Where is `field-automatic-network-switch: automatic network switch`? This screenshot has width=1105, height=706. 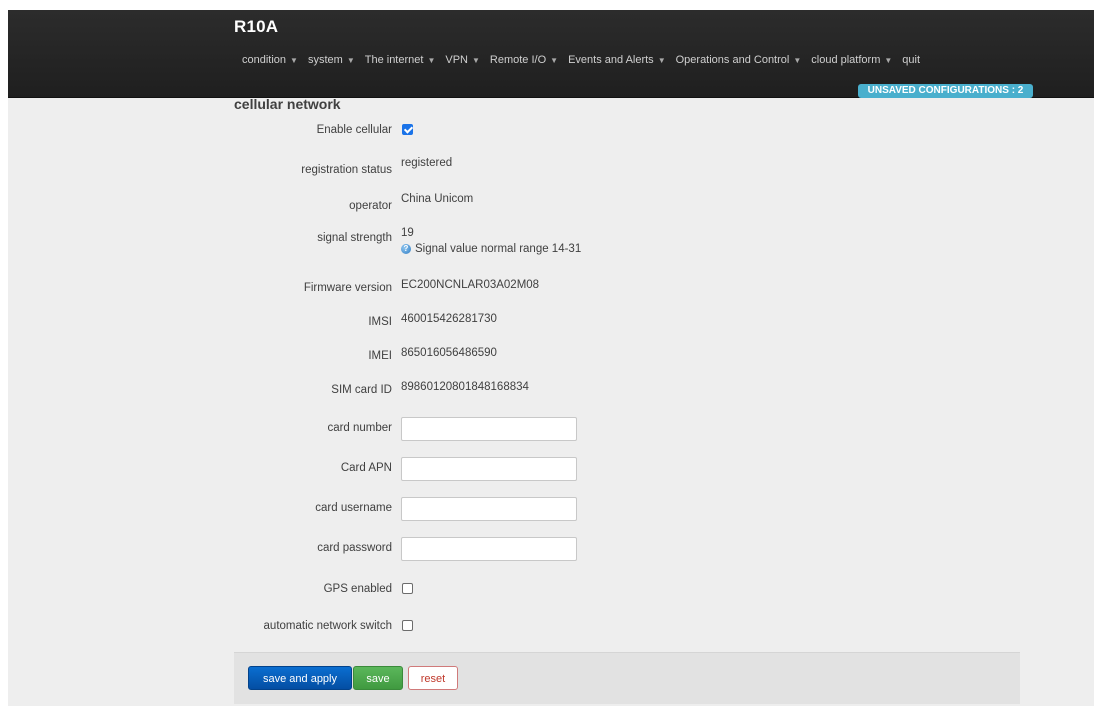
field-automatic-network-switch: automatic network switch is located at coordinates (534, 626).